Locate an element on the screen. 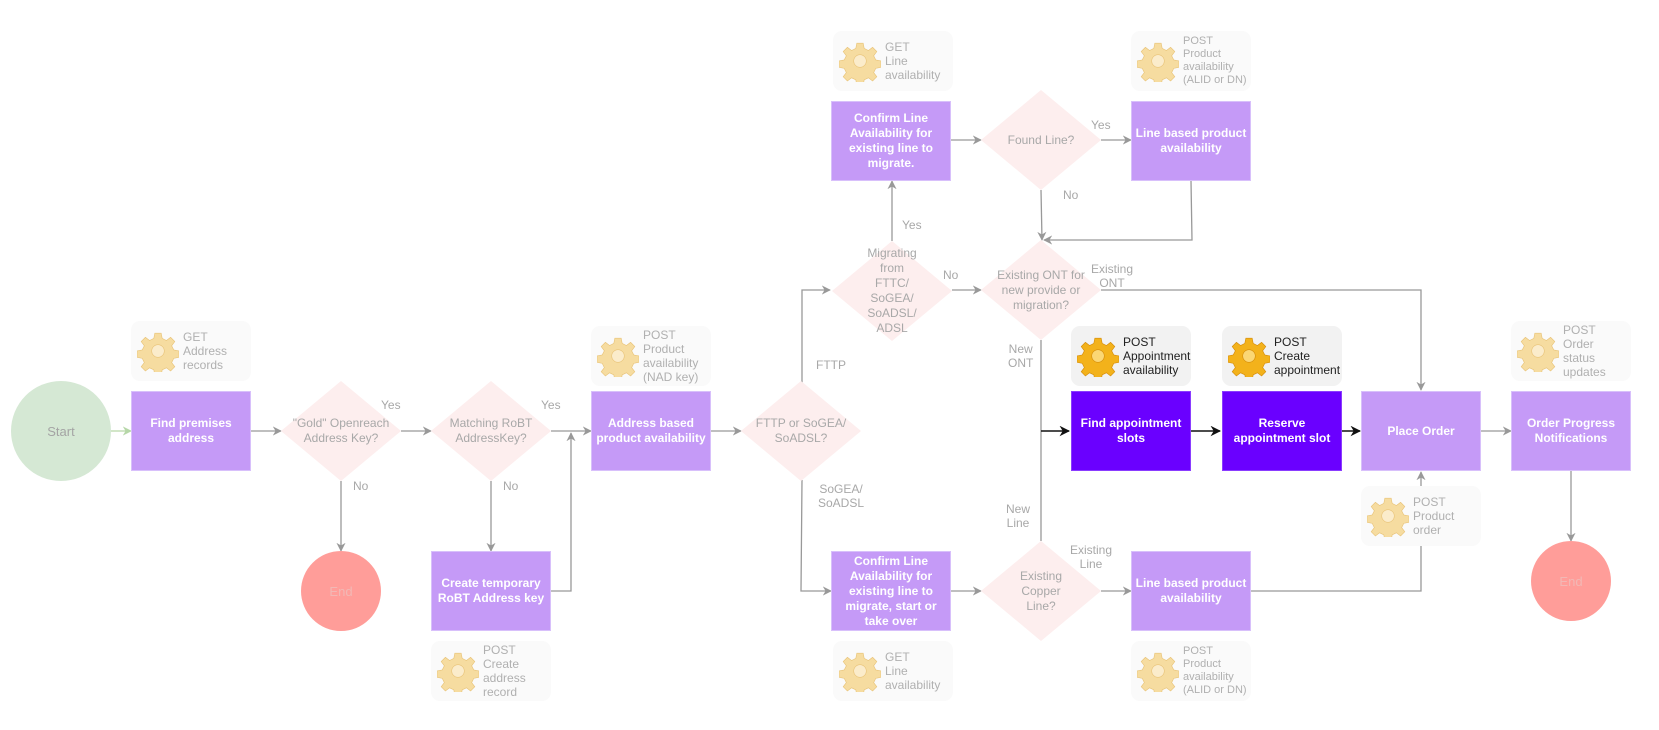 This screenshot has width=1659, height=730. decision-found-line: Found Line? is located at coordinates (1041, 140).